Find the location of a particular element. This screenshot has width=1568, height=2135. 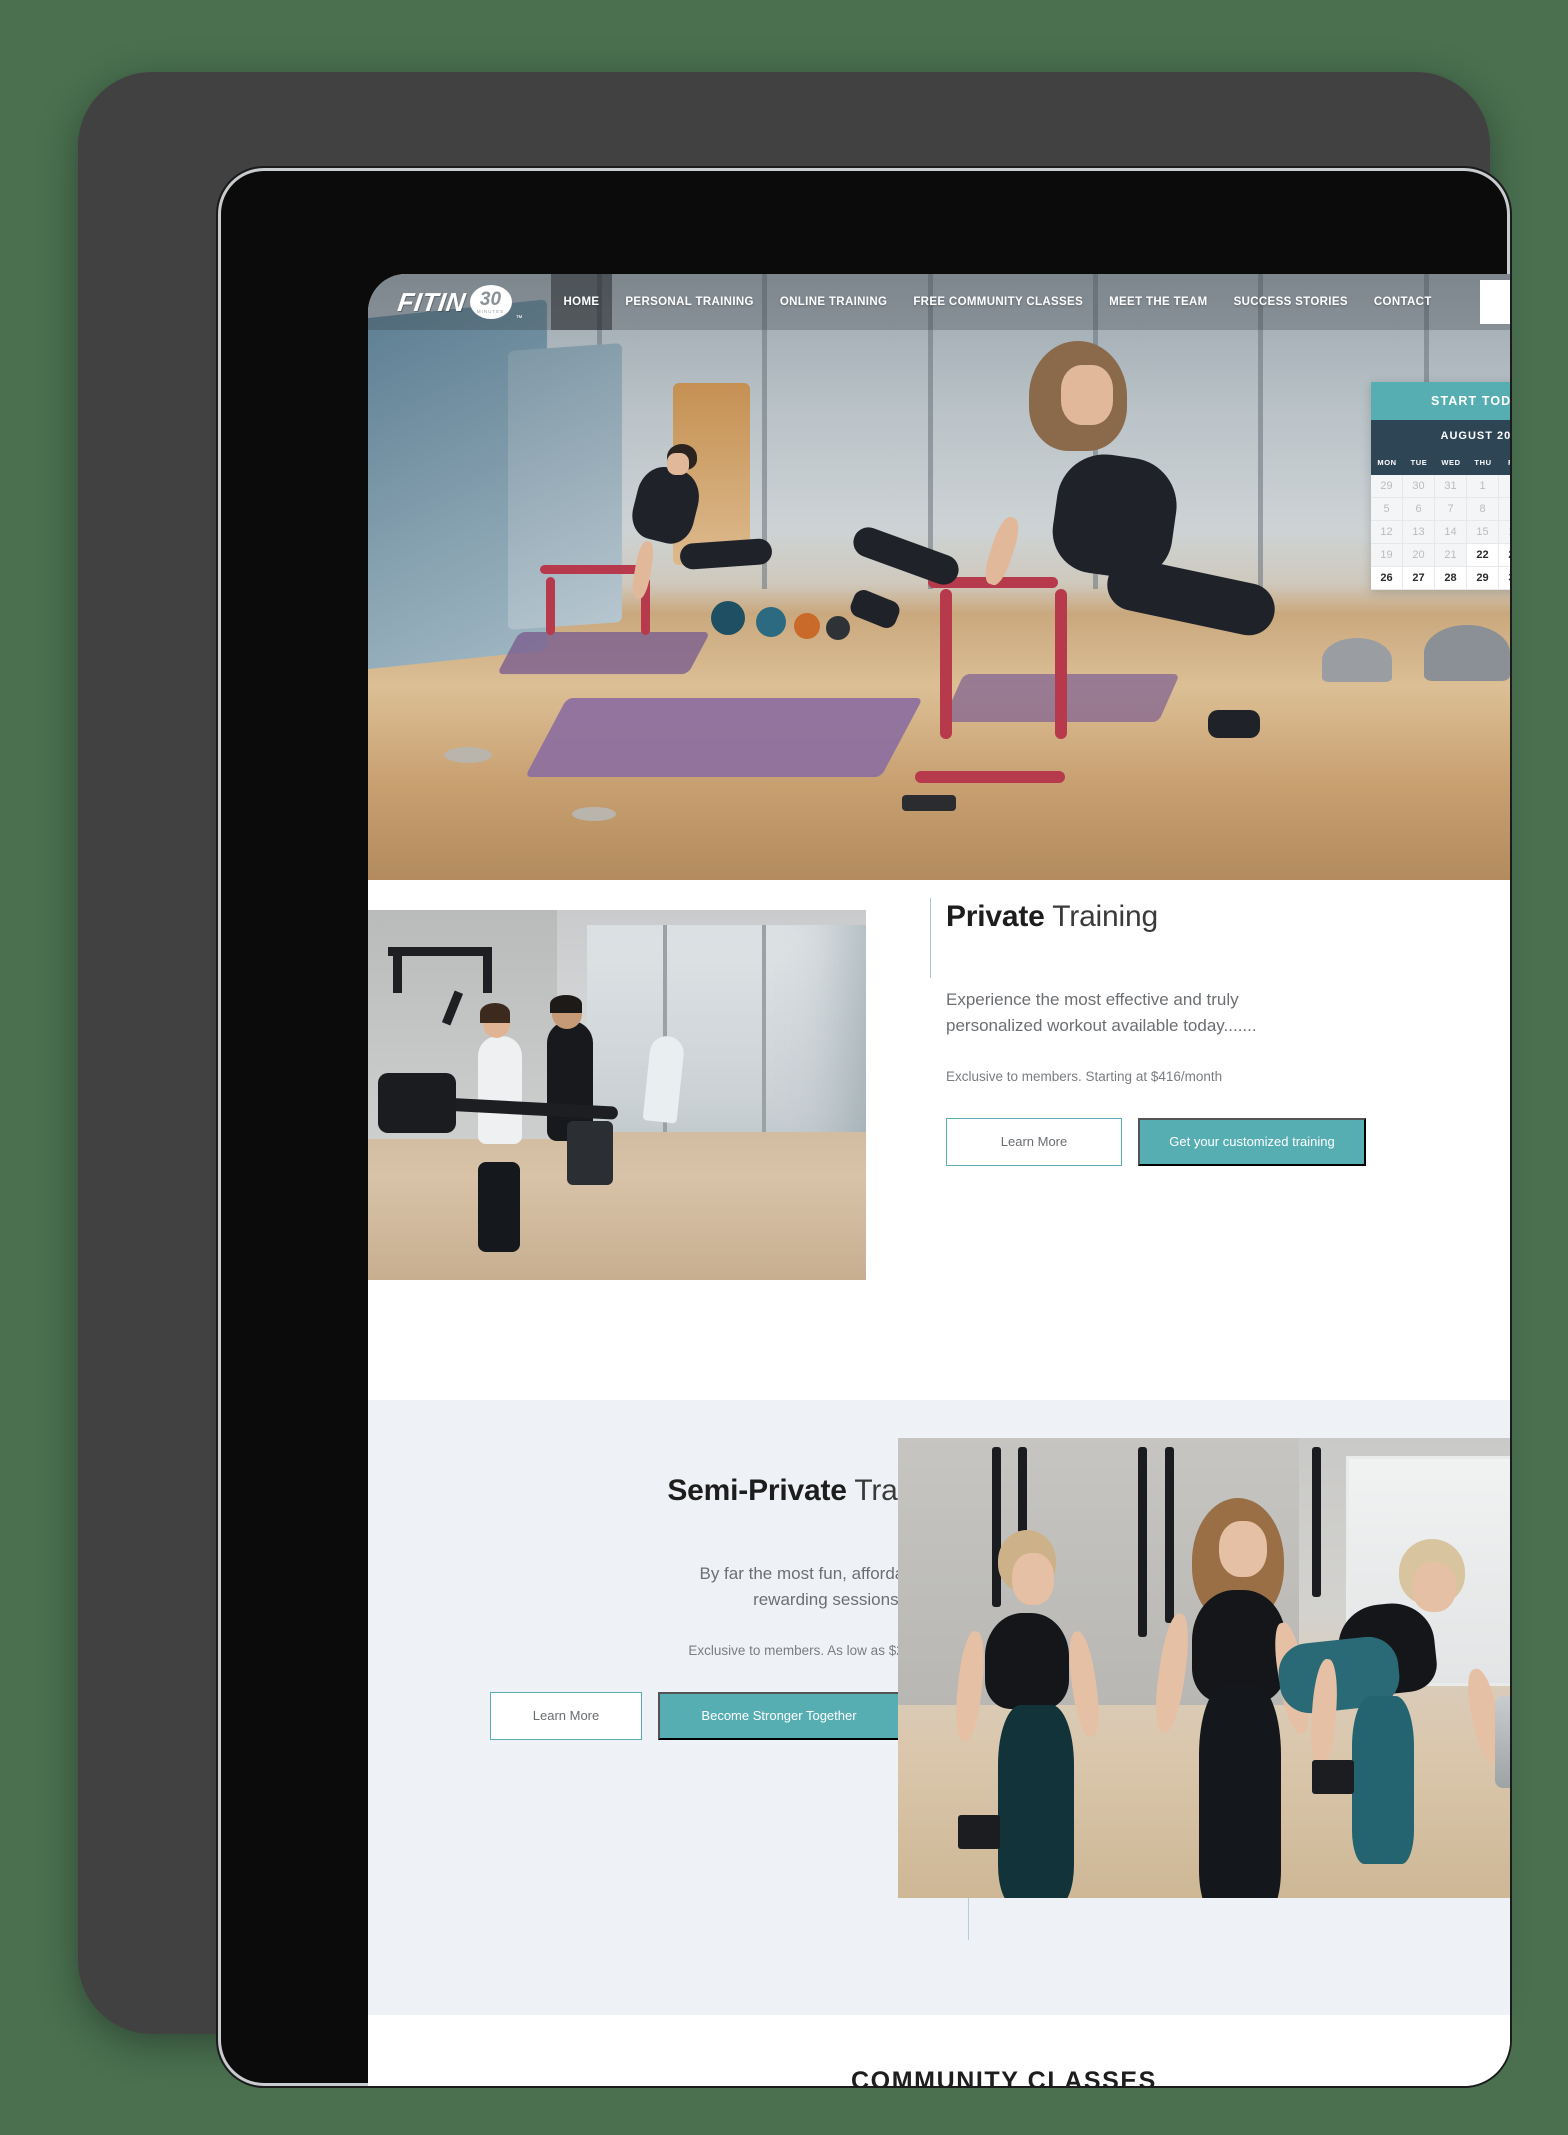

private-training-photo is located at coordinates (617, 1095).